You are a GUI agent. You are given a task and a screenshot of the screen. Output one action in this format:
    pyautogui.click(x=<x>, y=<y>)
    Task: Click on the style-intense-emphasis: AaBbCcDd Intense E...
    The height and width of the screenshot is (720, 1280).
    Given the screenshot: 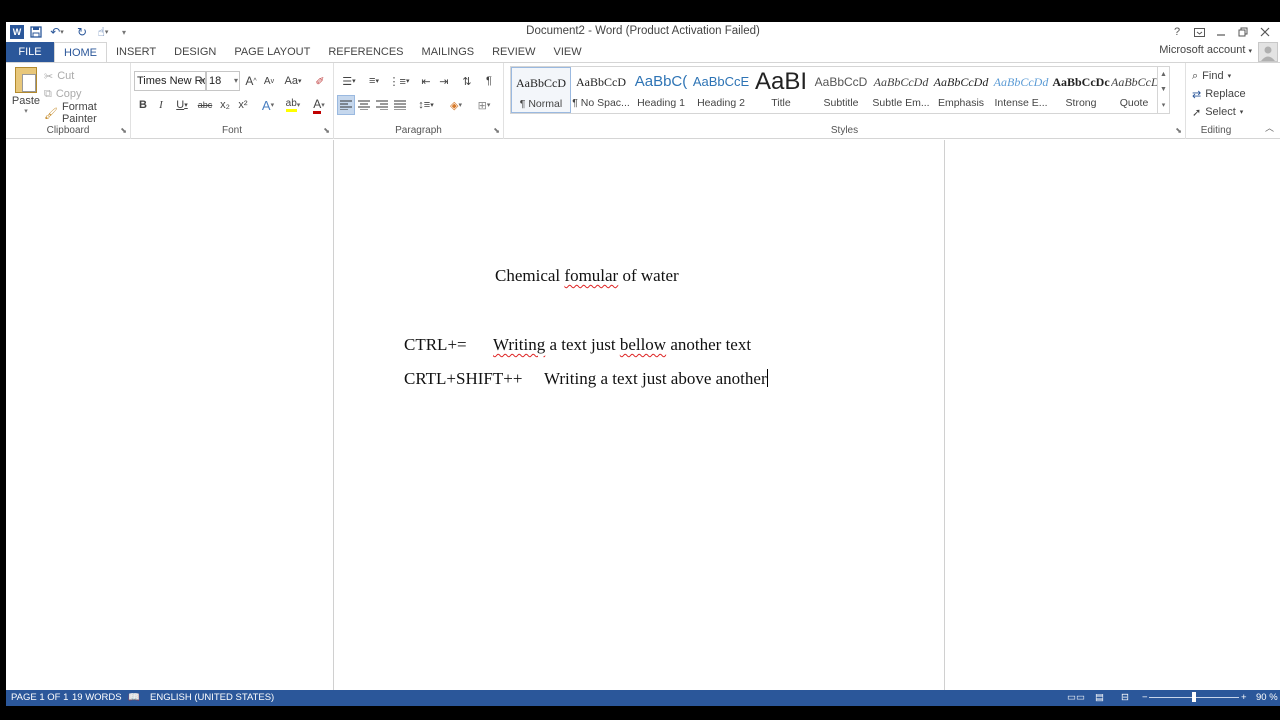 What is the action you would take?
    pyautogui.click(x=1021, y=90)
    